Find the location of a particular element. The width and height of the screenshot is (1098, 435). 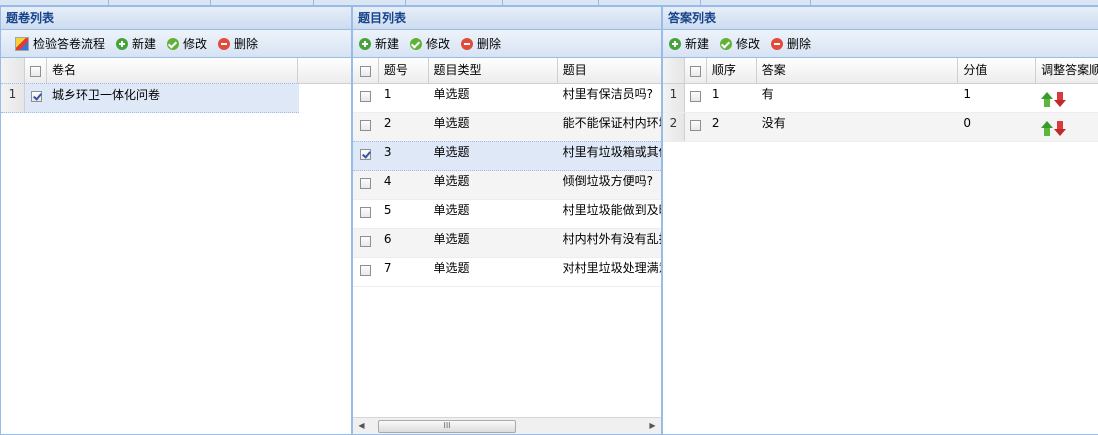

add-paper-button: 新建 is located at coordinates (136, 43).